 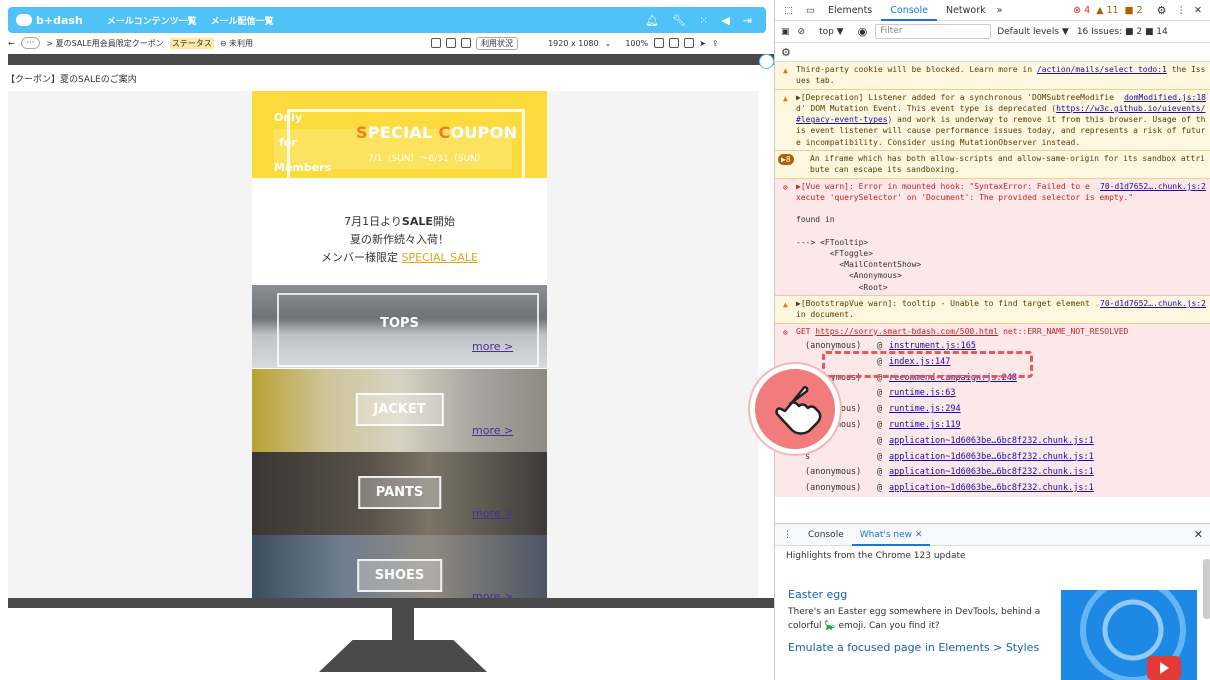 What do you see at coordinates (497, 43) in the screenshot?
I see `usage-button: 利用状況` at bounding box center [497, 43].